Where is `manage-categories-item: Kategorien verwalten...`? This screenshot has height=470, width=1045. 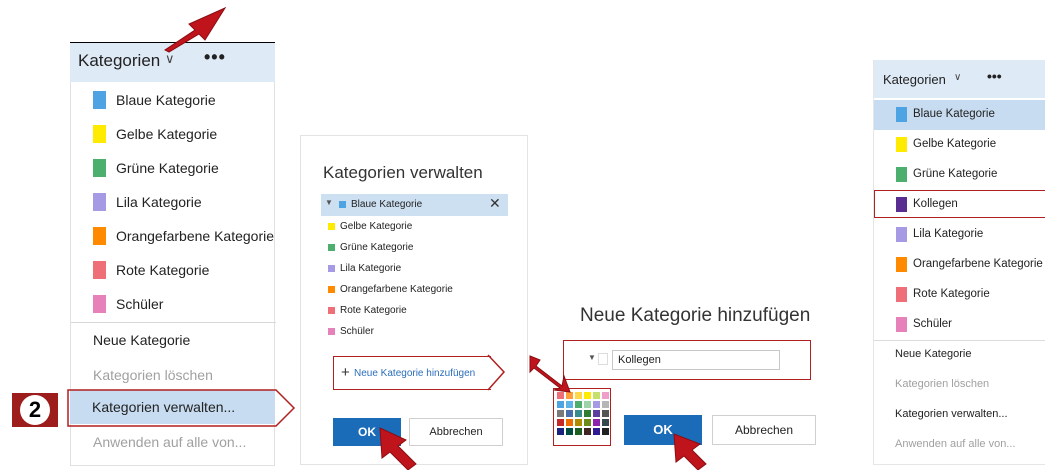 manage-categories-item: Kategorien verwalten... is located at coordinates (951, 414).